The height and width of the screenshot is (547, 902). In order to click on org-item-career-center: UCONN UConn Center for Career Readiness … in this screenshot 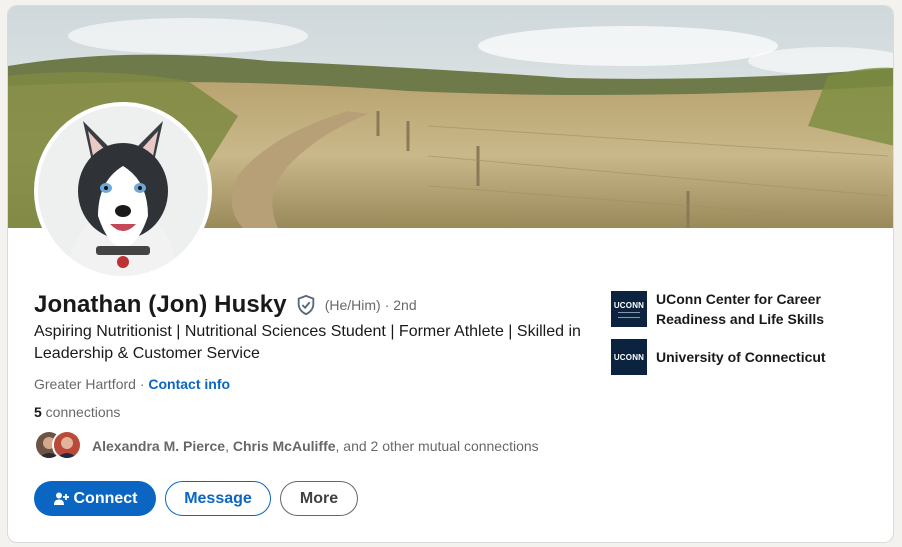, I will do `click(746, 309)`.